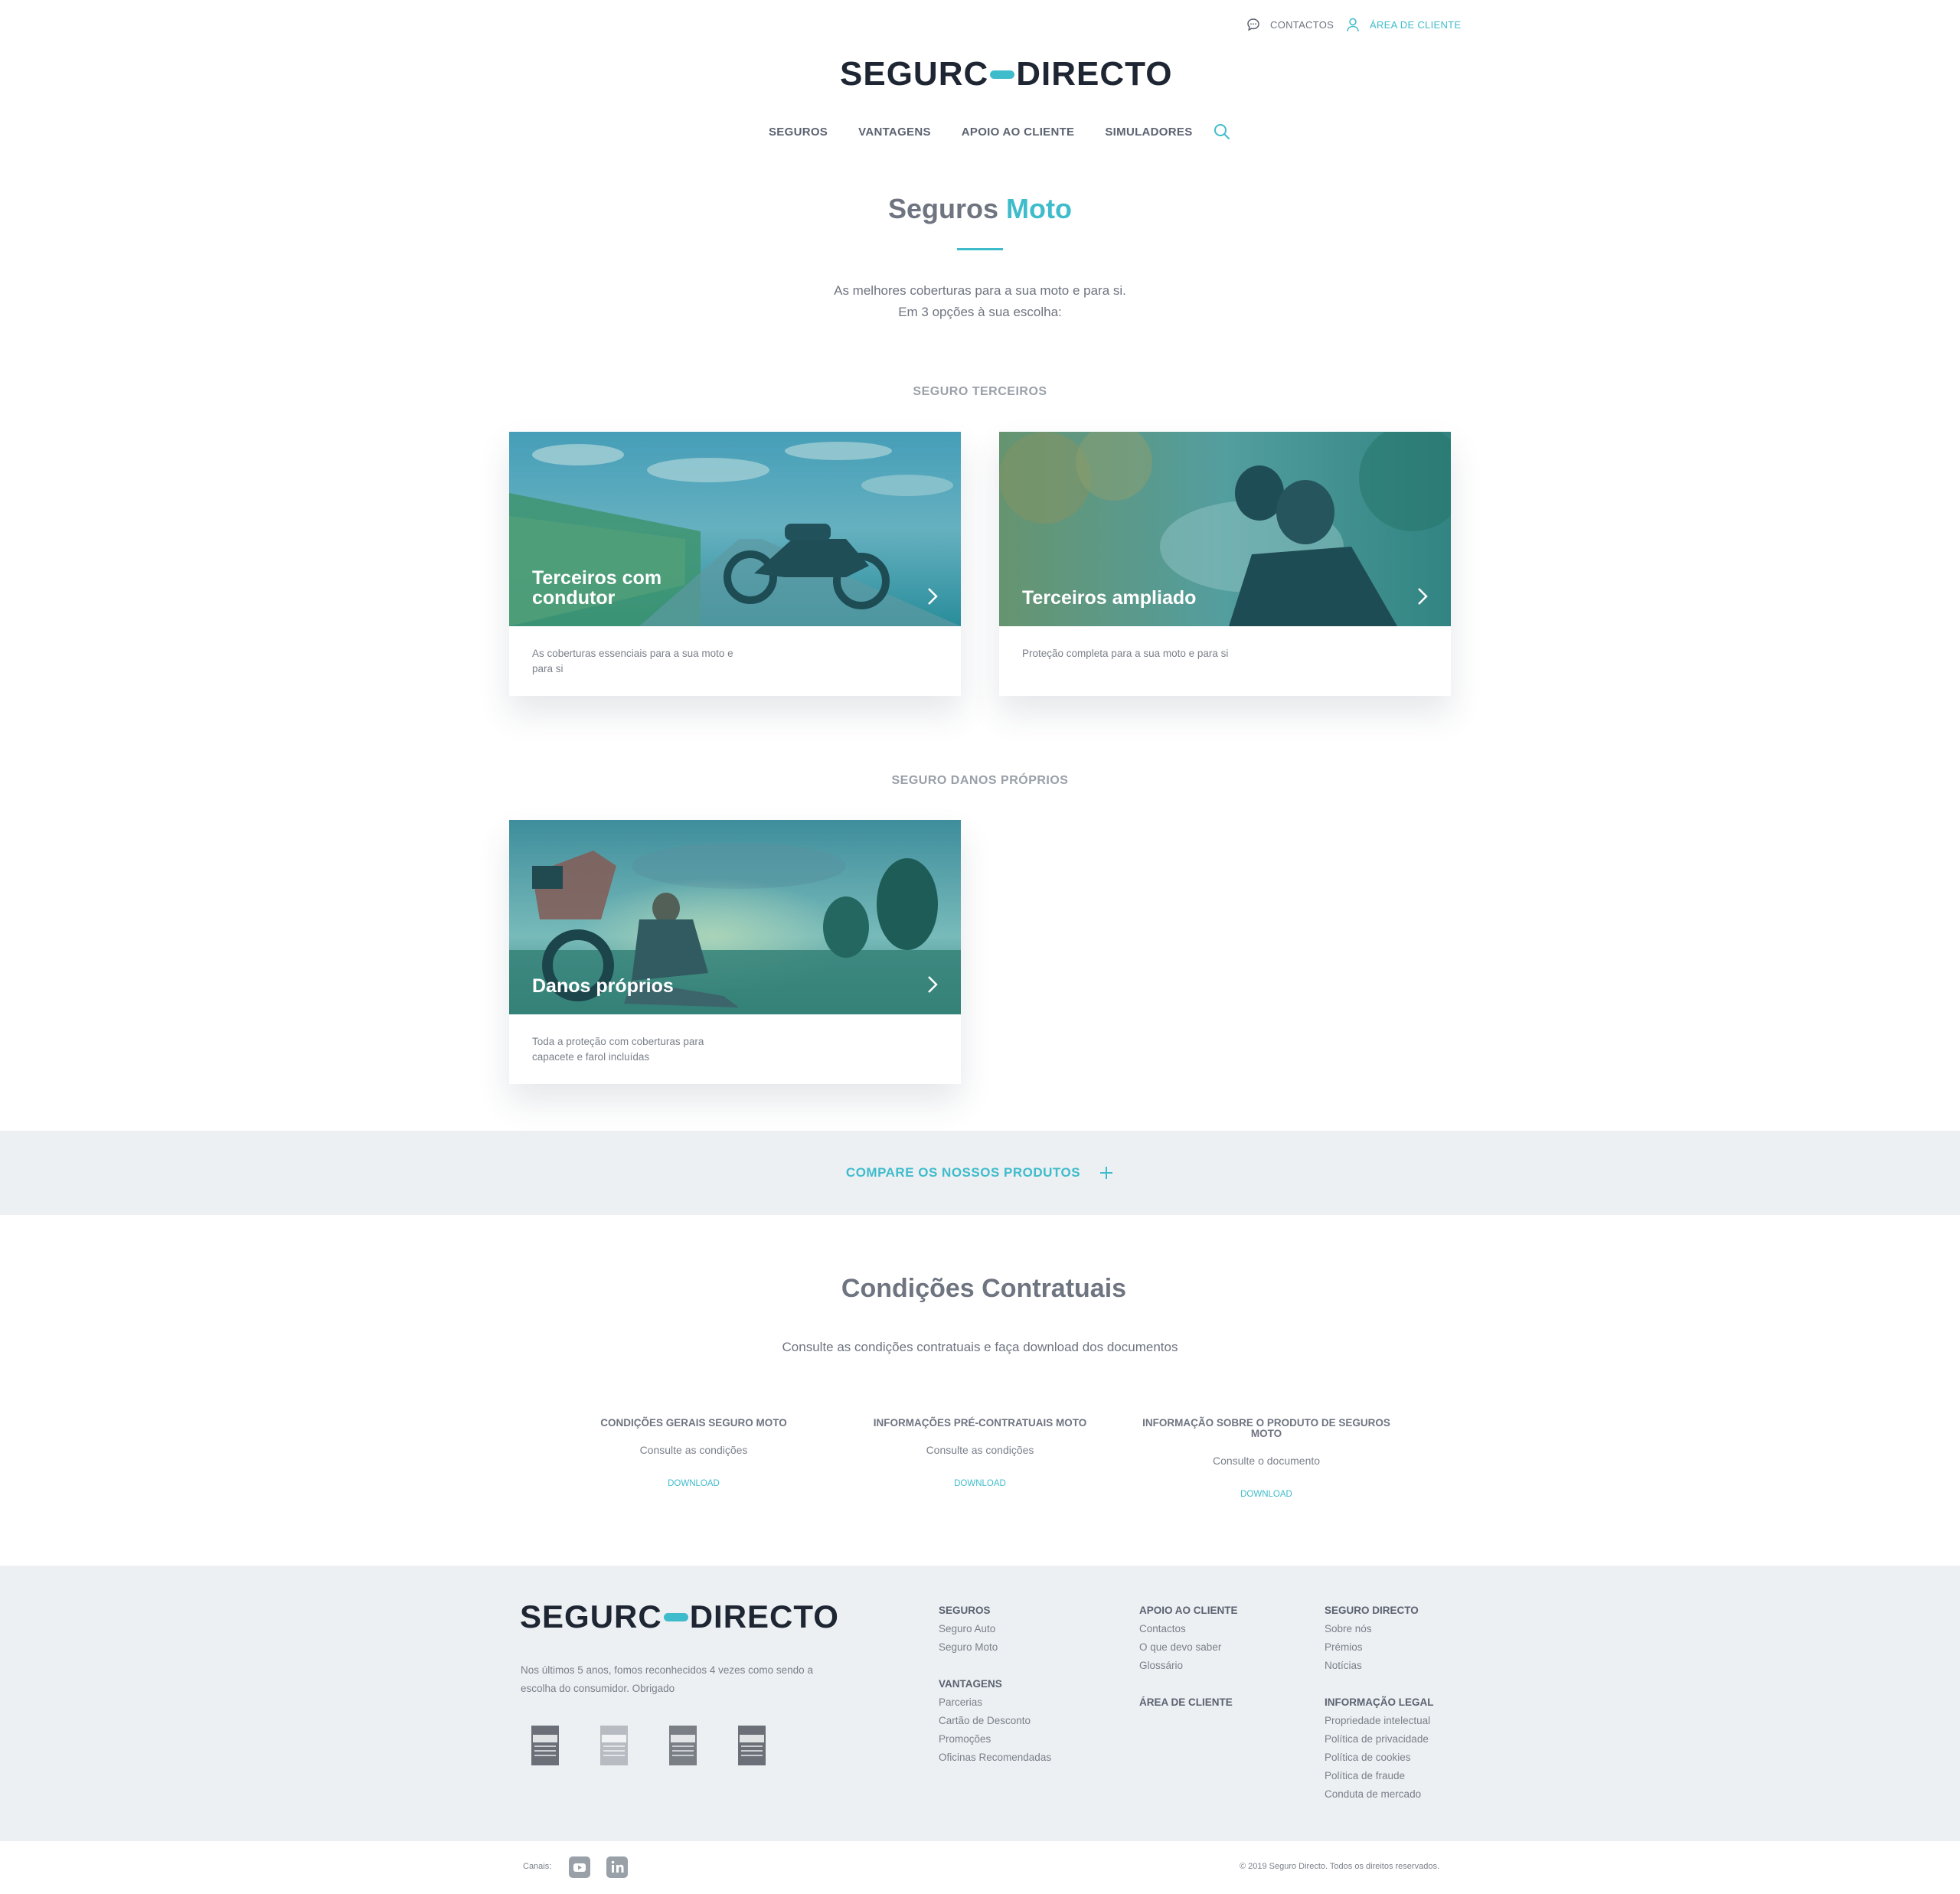 The image size is (1960, 1894). Describe the element at coordinates (980, 249) in the screenshot. I see `title-underline` at that location.